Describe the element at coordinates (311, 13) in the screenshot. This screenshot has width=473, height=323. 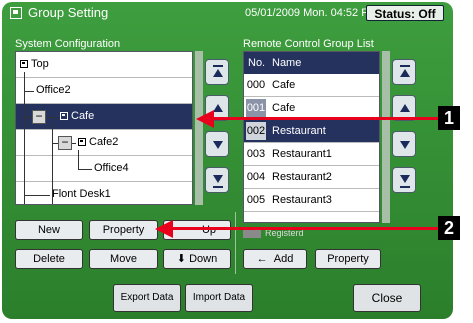
I see `datetime-display: 05/01/2009 Mon. 04:52 PM` at that location.